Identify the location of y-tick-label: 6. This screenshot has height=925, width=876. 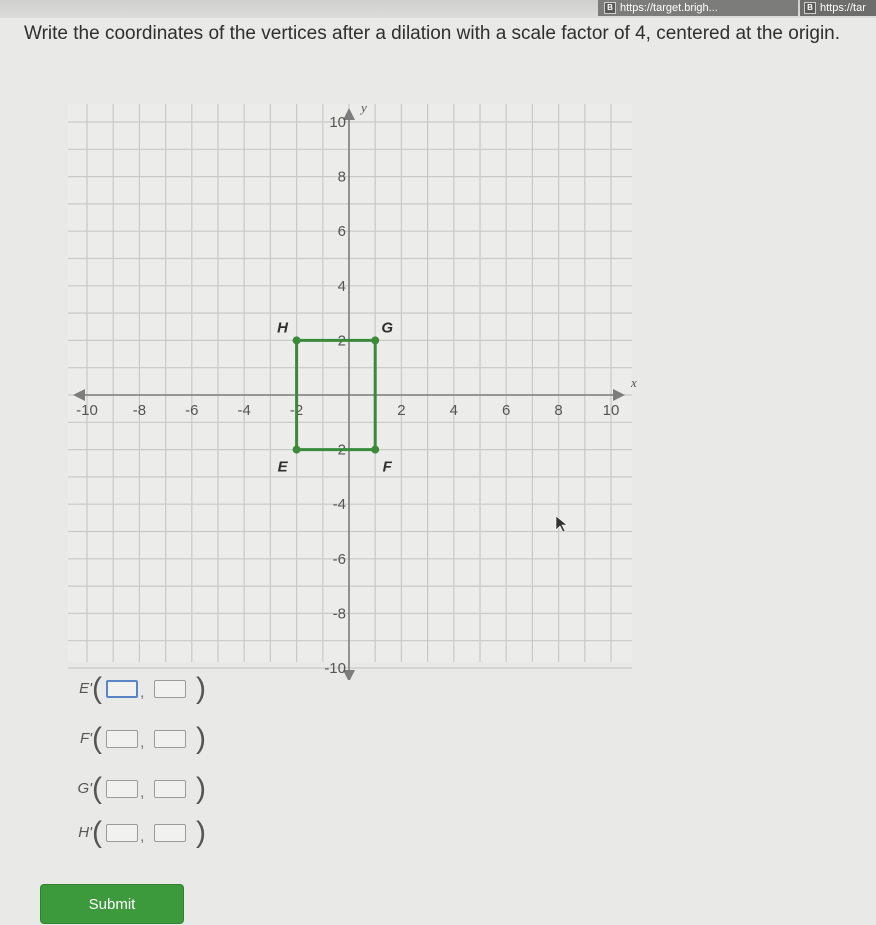
(342, 231).